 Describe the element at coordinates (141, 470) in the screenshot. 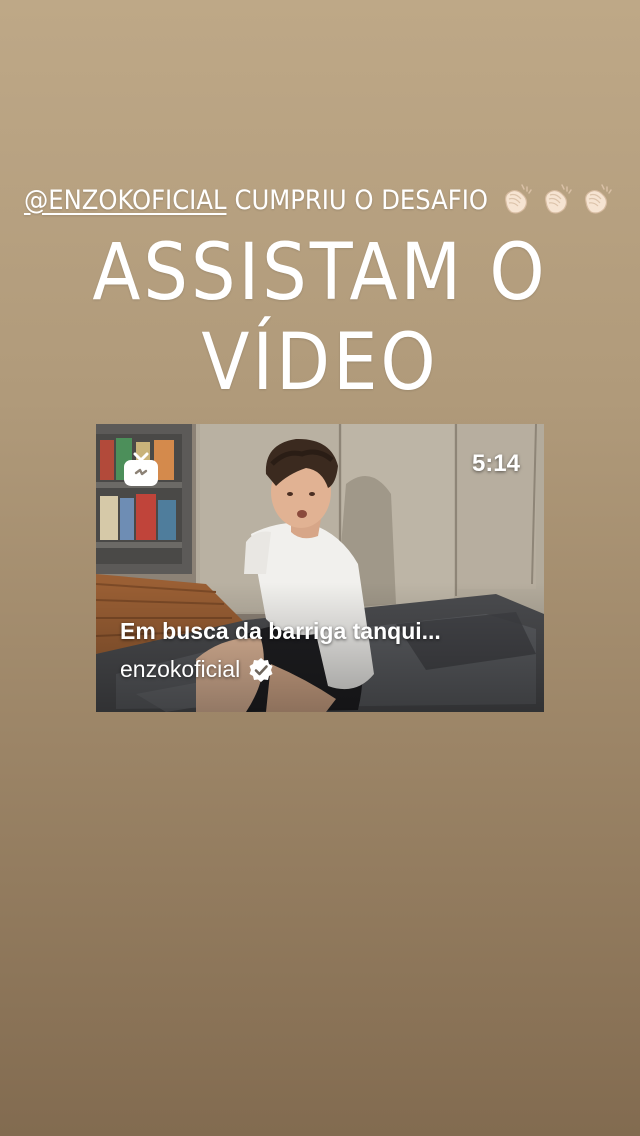

I see `igtv-icon` at that location.